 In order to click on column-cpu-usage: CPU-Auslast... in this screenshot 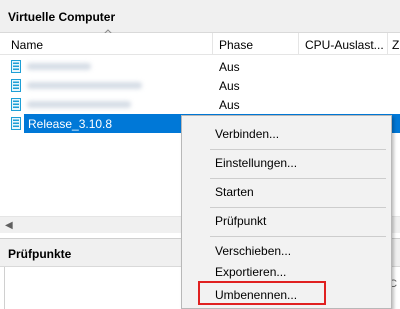, I will do `click(345, 45)`.